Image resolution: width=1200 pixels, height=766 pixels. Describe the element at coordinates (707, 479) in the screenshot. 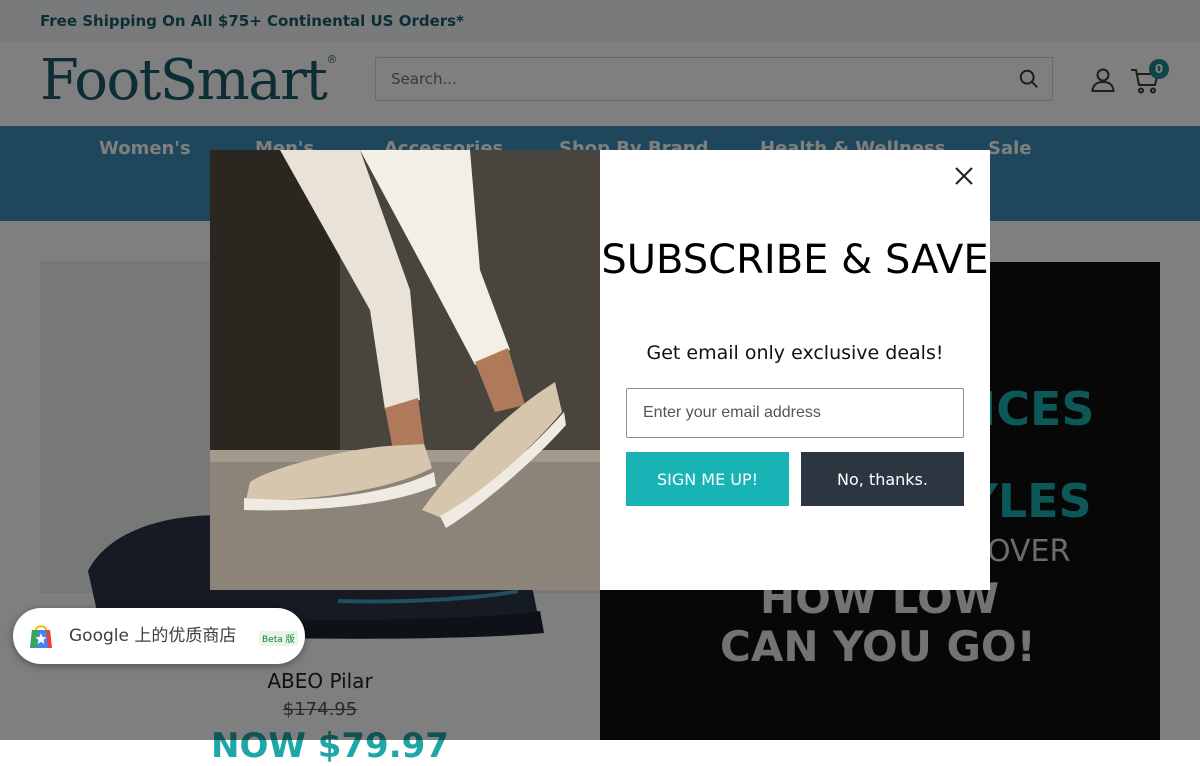

I see `sign-up-button: SIGN ME UP!` at that location.